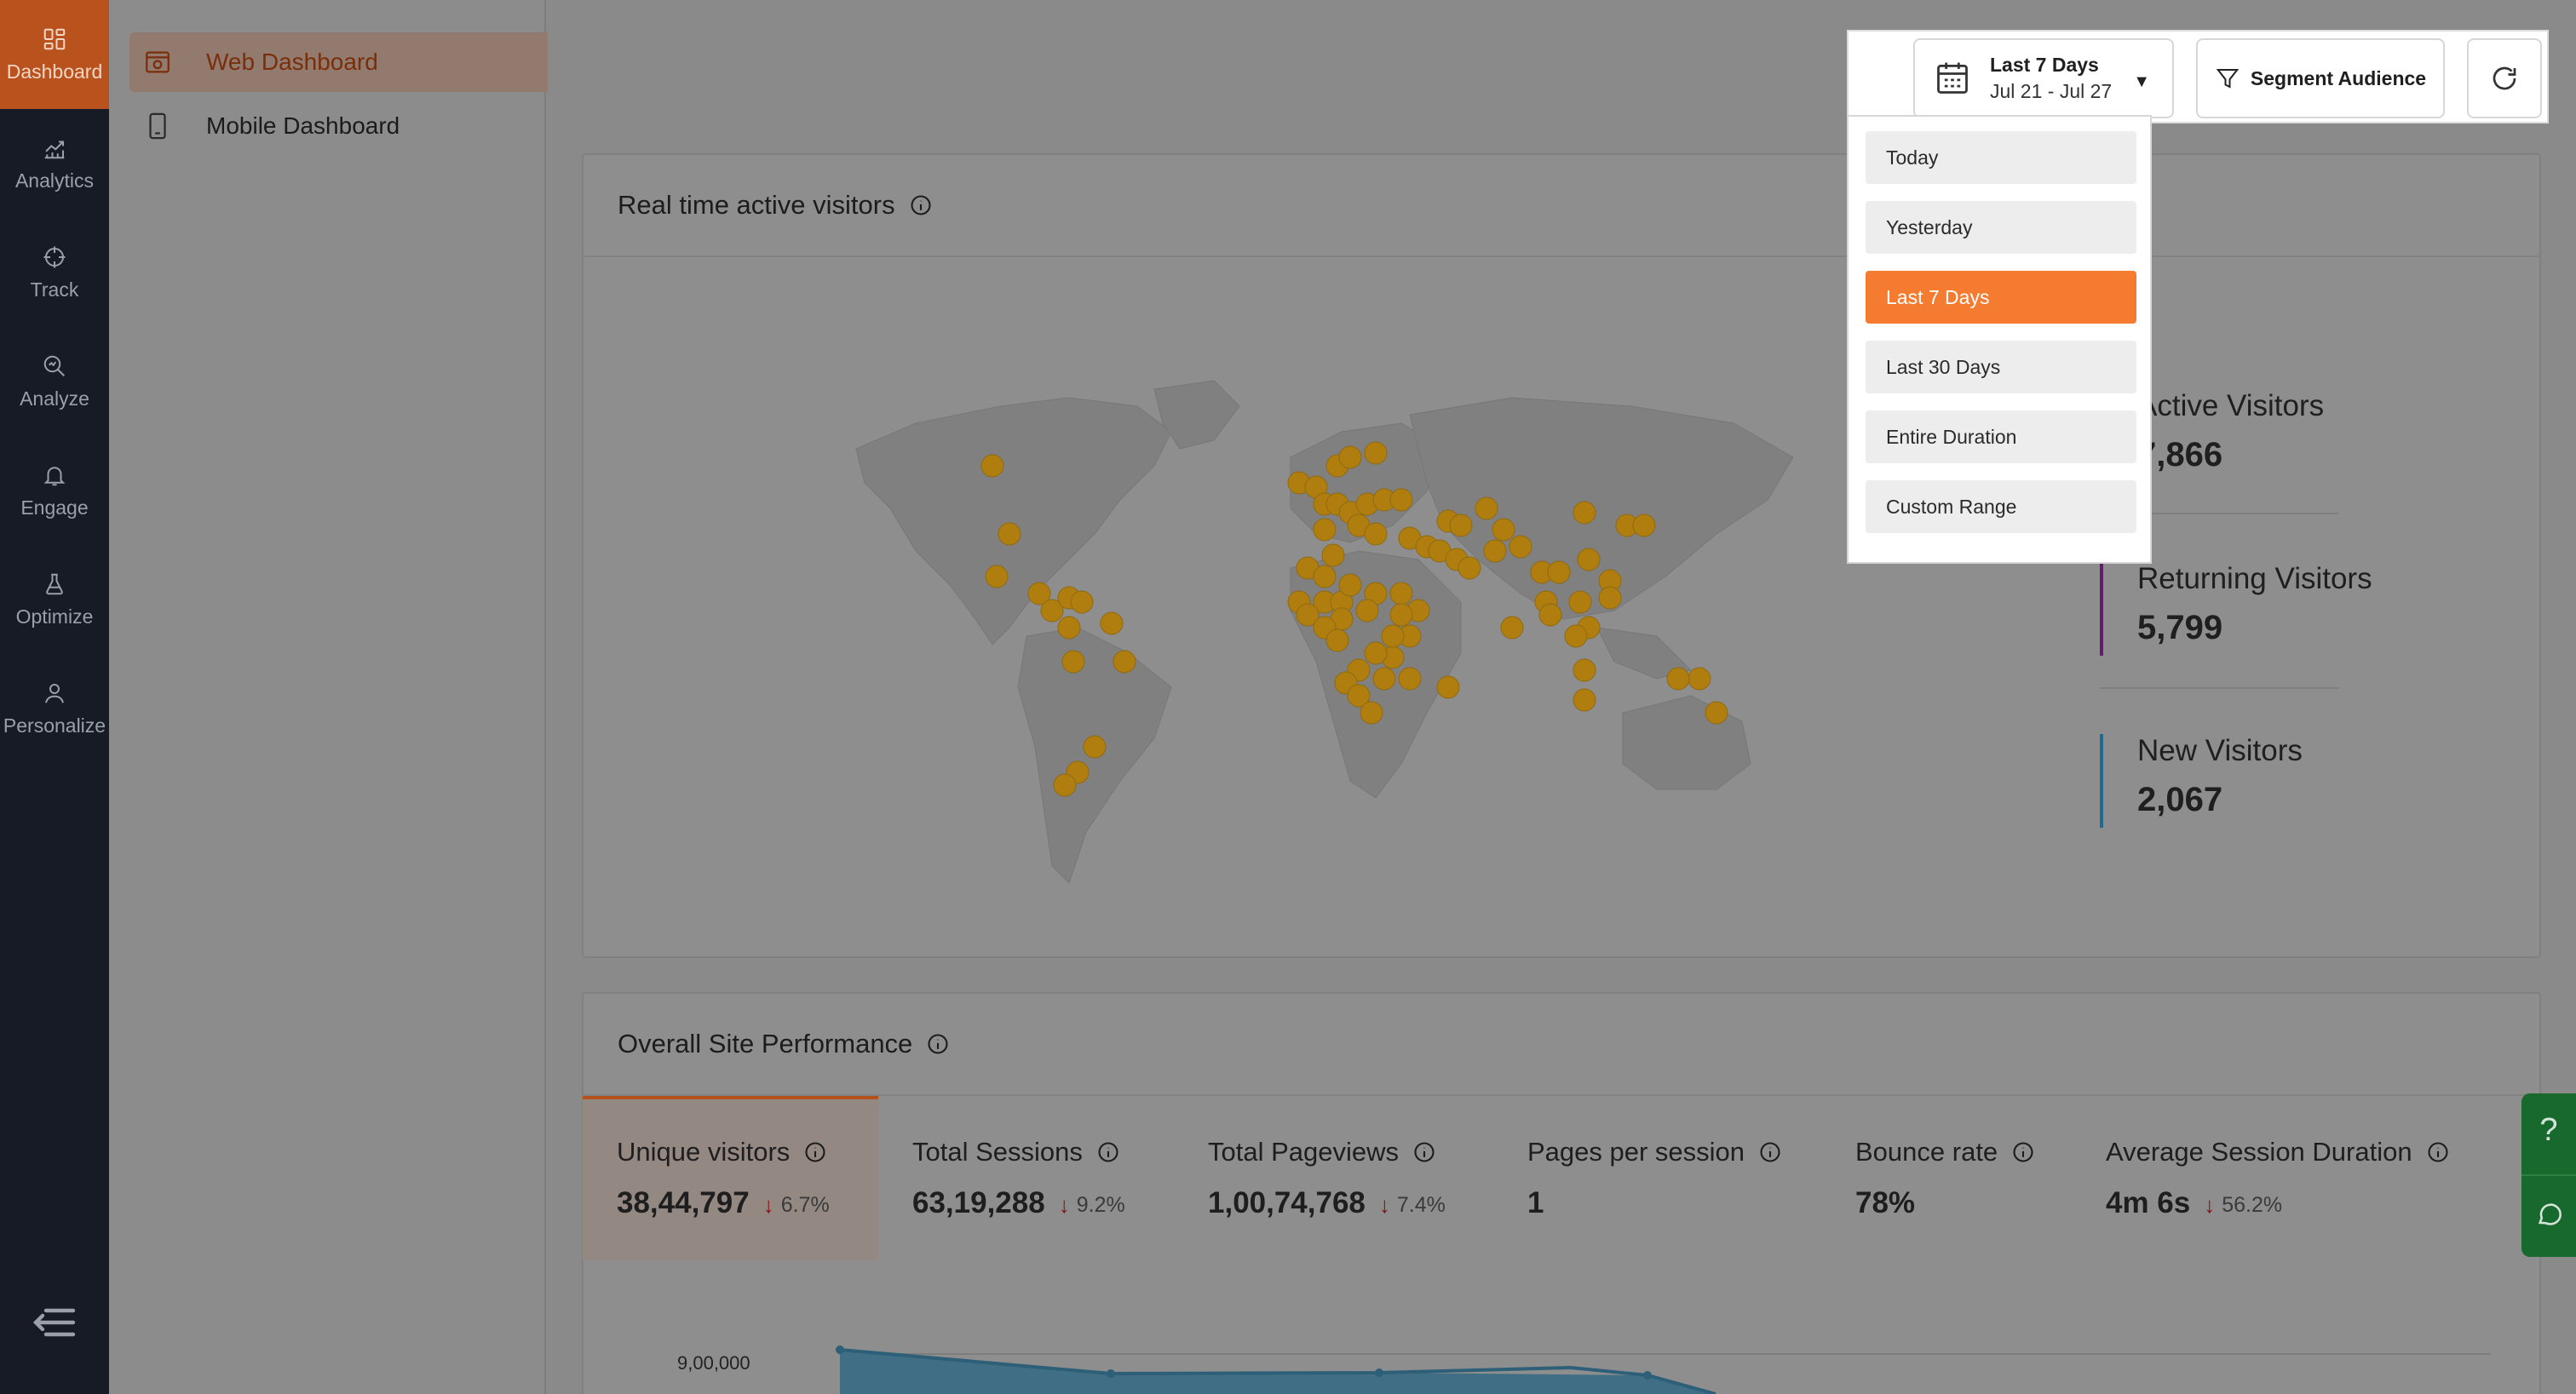 The height and width of the screenshot is (1394, 2576). What do you see at coordinates (2504, 78) in the screenshot?
I see `refresh-button` at bounding box center [2504, 78].